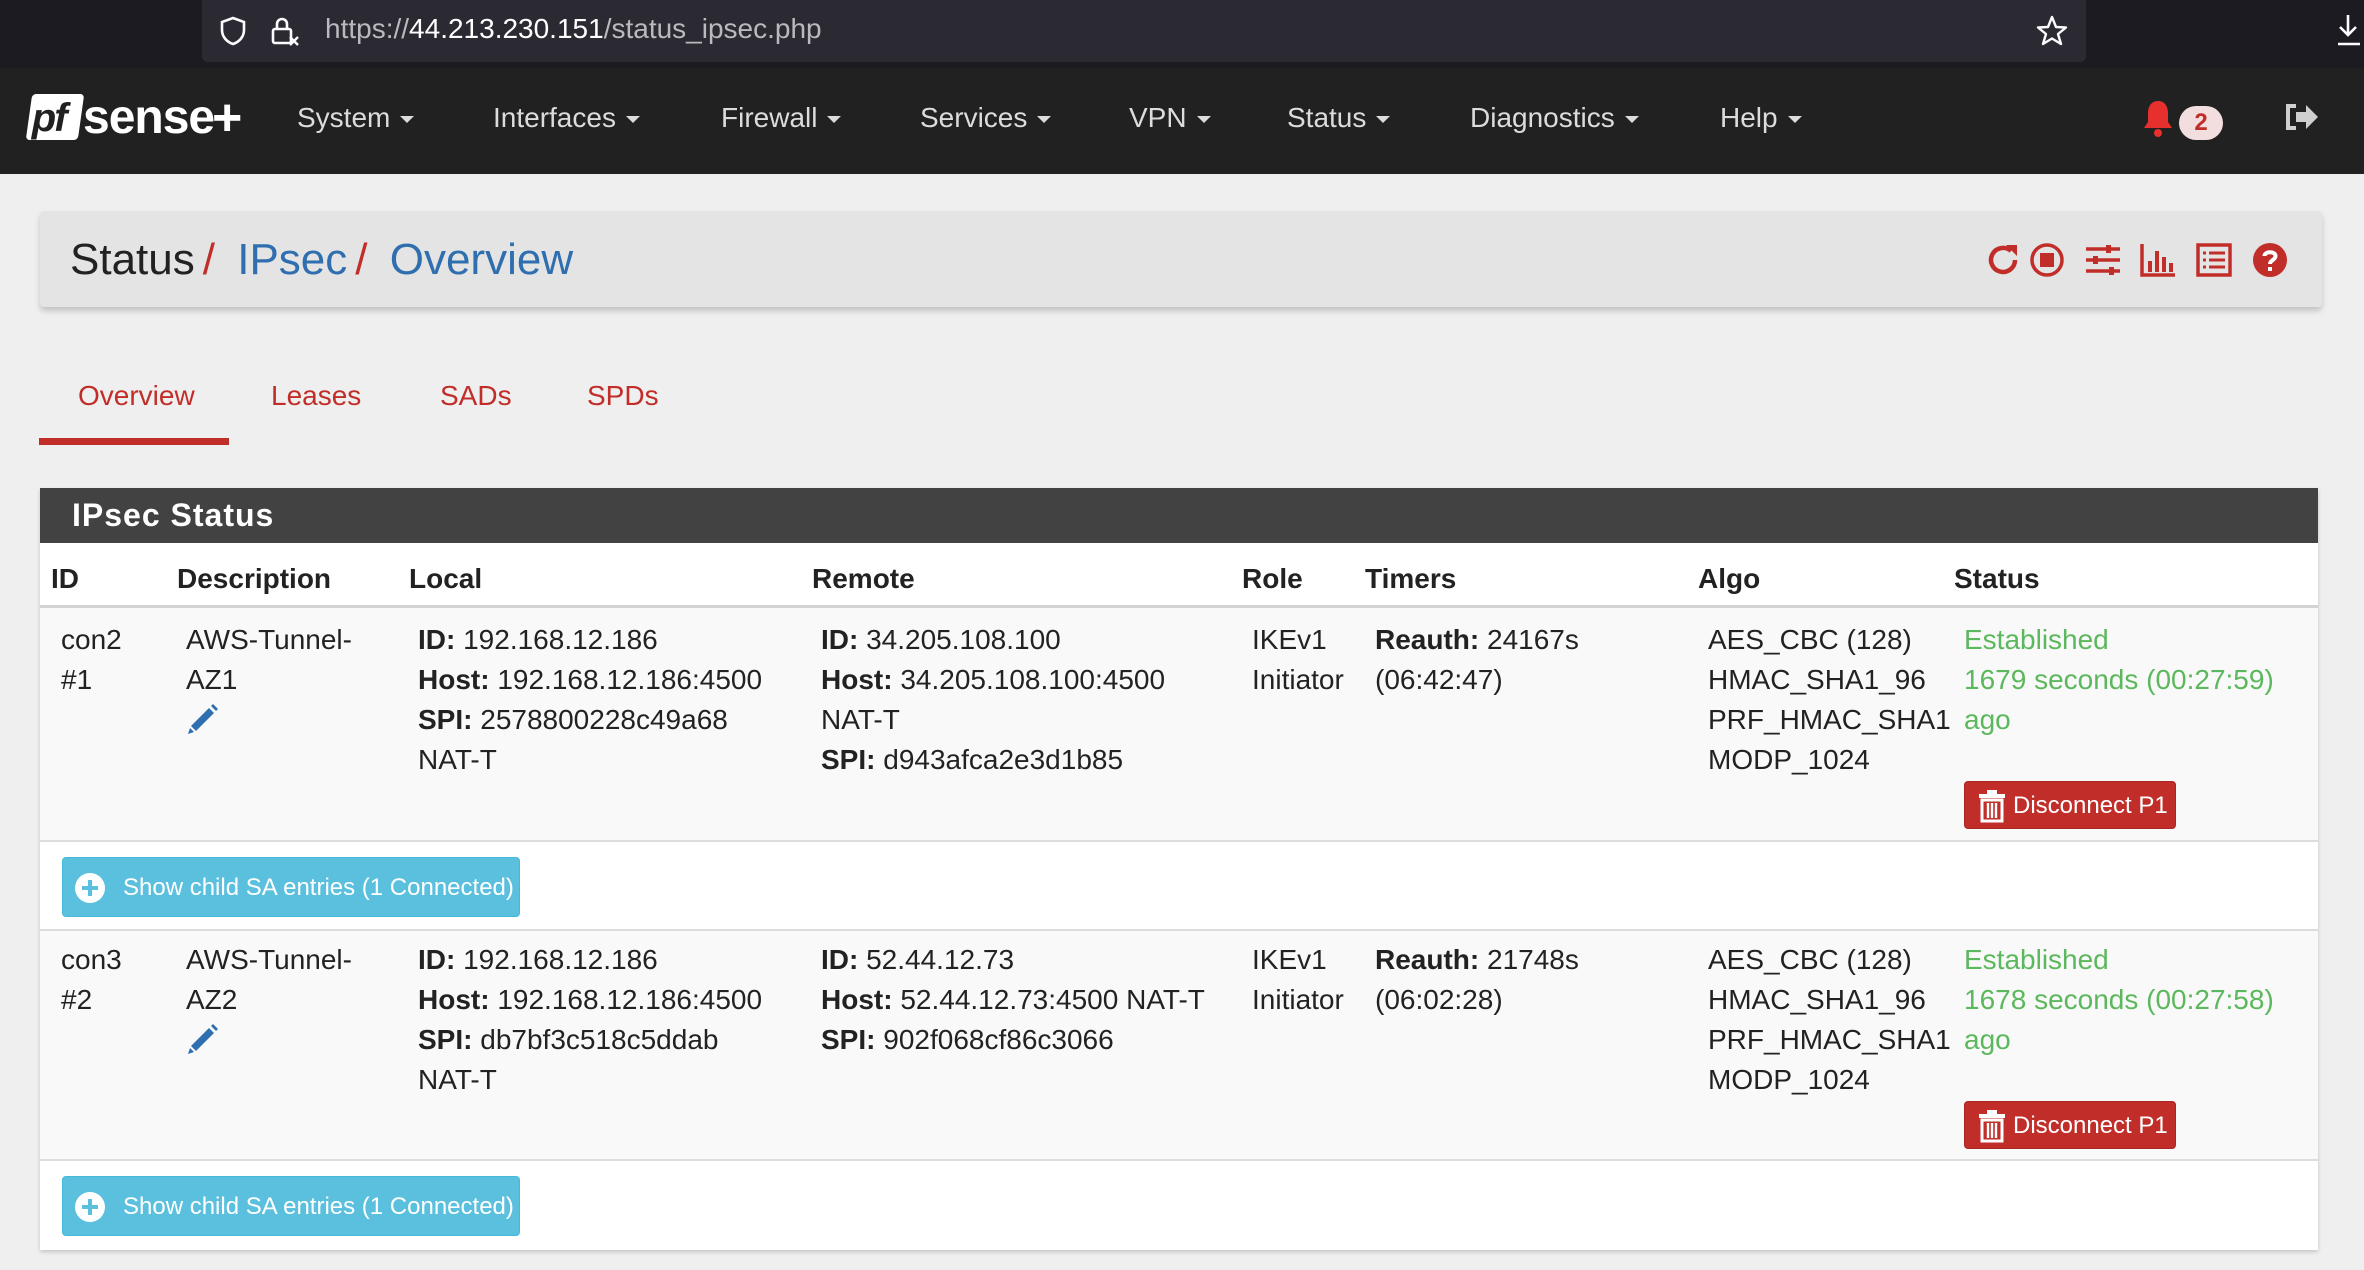 The width and height of the screenshot is (2364, 1270). What do you see at coordinates (344, 117) in the screenshot?
I see `nav-label: System` at bounding box center [344, 117].